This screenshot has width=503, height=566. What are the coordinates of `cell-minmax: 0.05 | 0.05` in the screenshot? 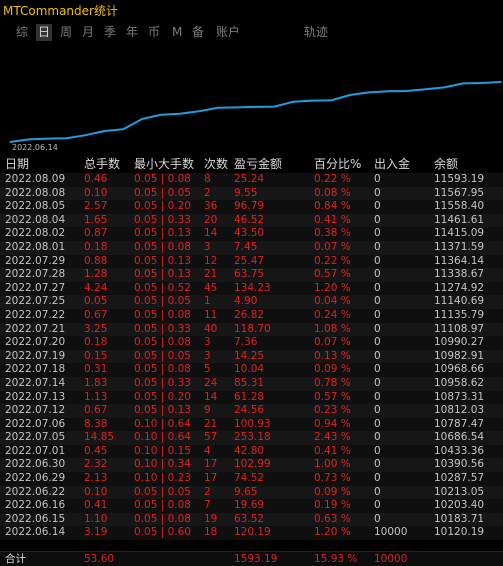 It's located at (162, 491).